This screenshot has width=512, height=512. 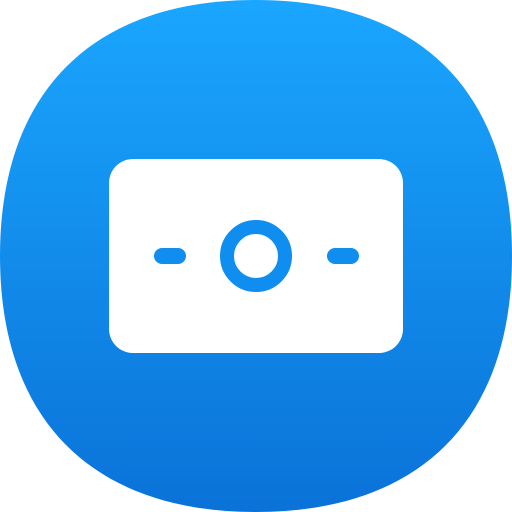 What do you see at coordinates (170, 256) in the screenshot?
I see `banknote-left-dash` at bounding box center [170, 256].